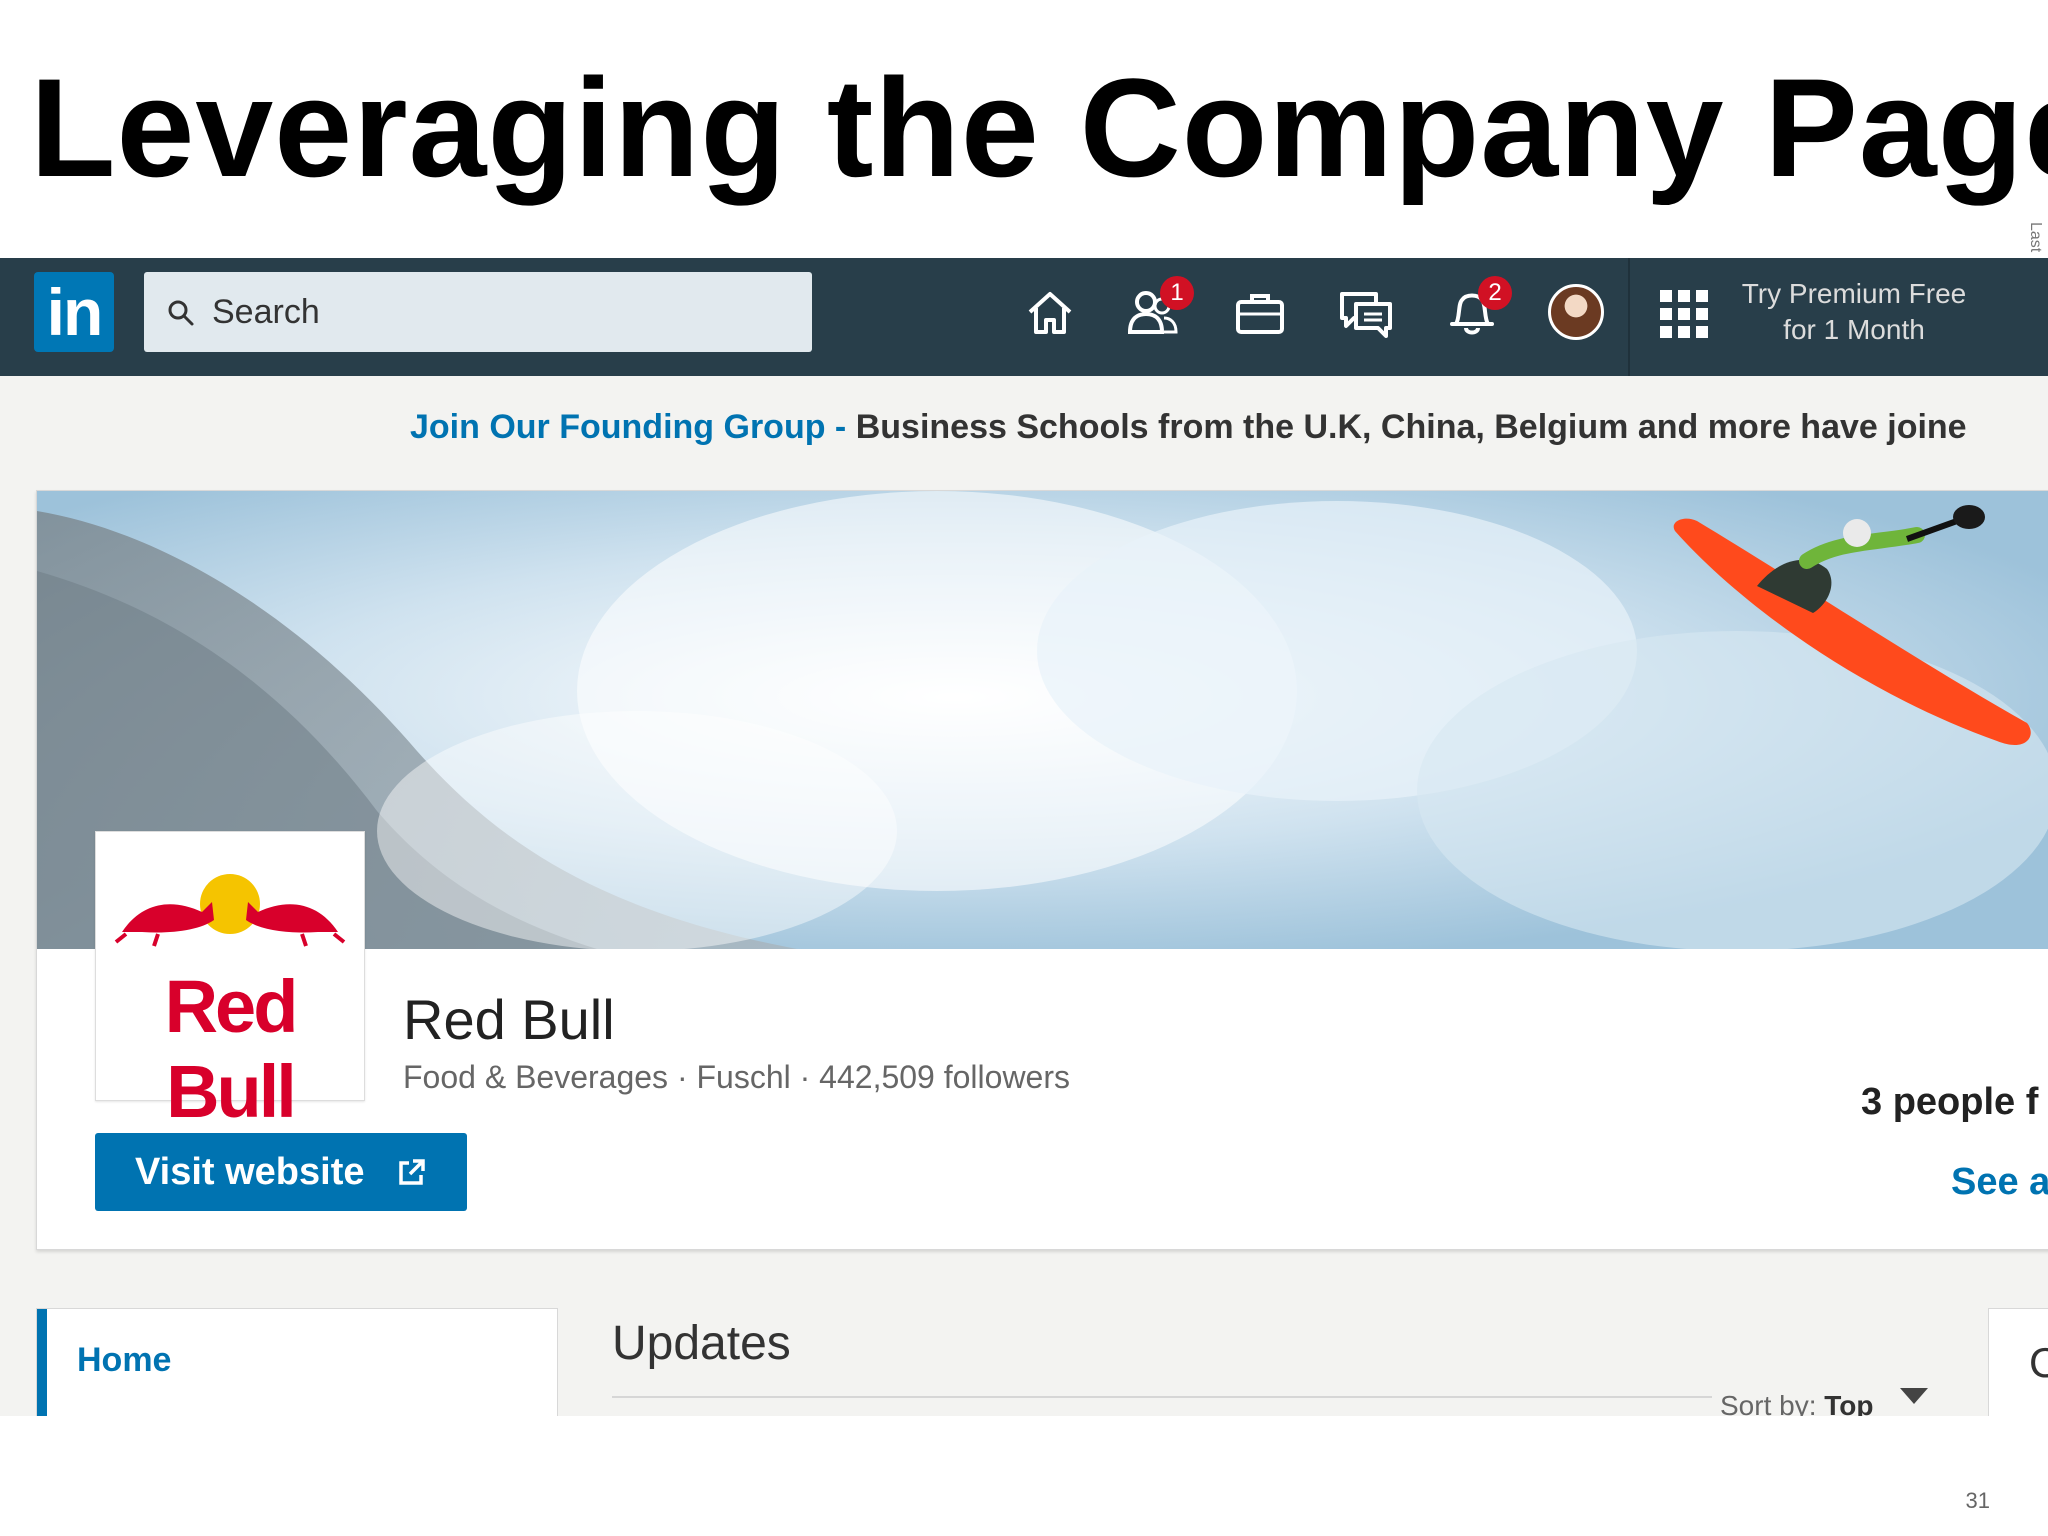 Image resolution: width=2048 pixels, height=1536 pixels. What do you see at coordinates (412, 1172) in the screenshot?
I see `external-link-icon` at bounding box center [412, 1172].